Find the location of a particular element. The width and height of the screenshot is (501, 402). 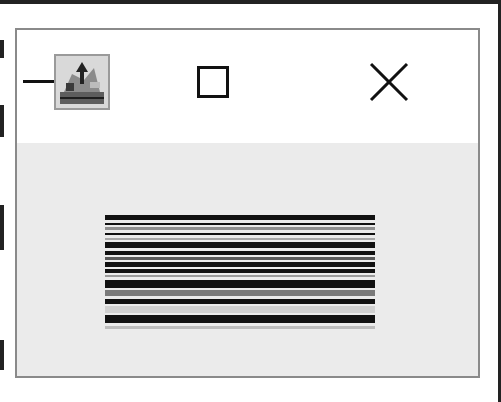

minimize-icon is located at coordinates (40, 81).